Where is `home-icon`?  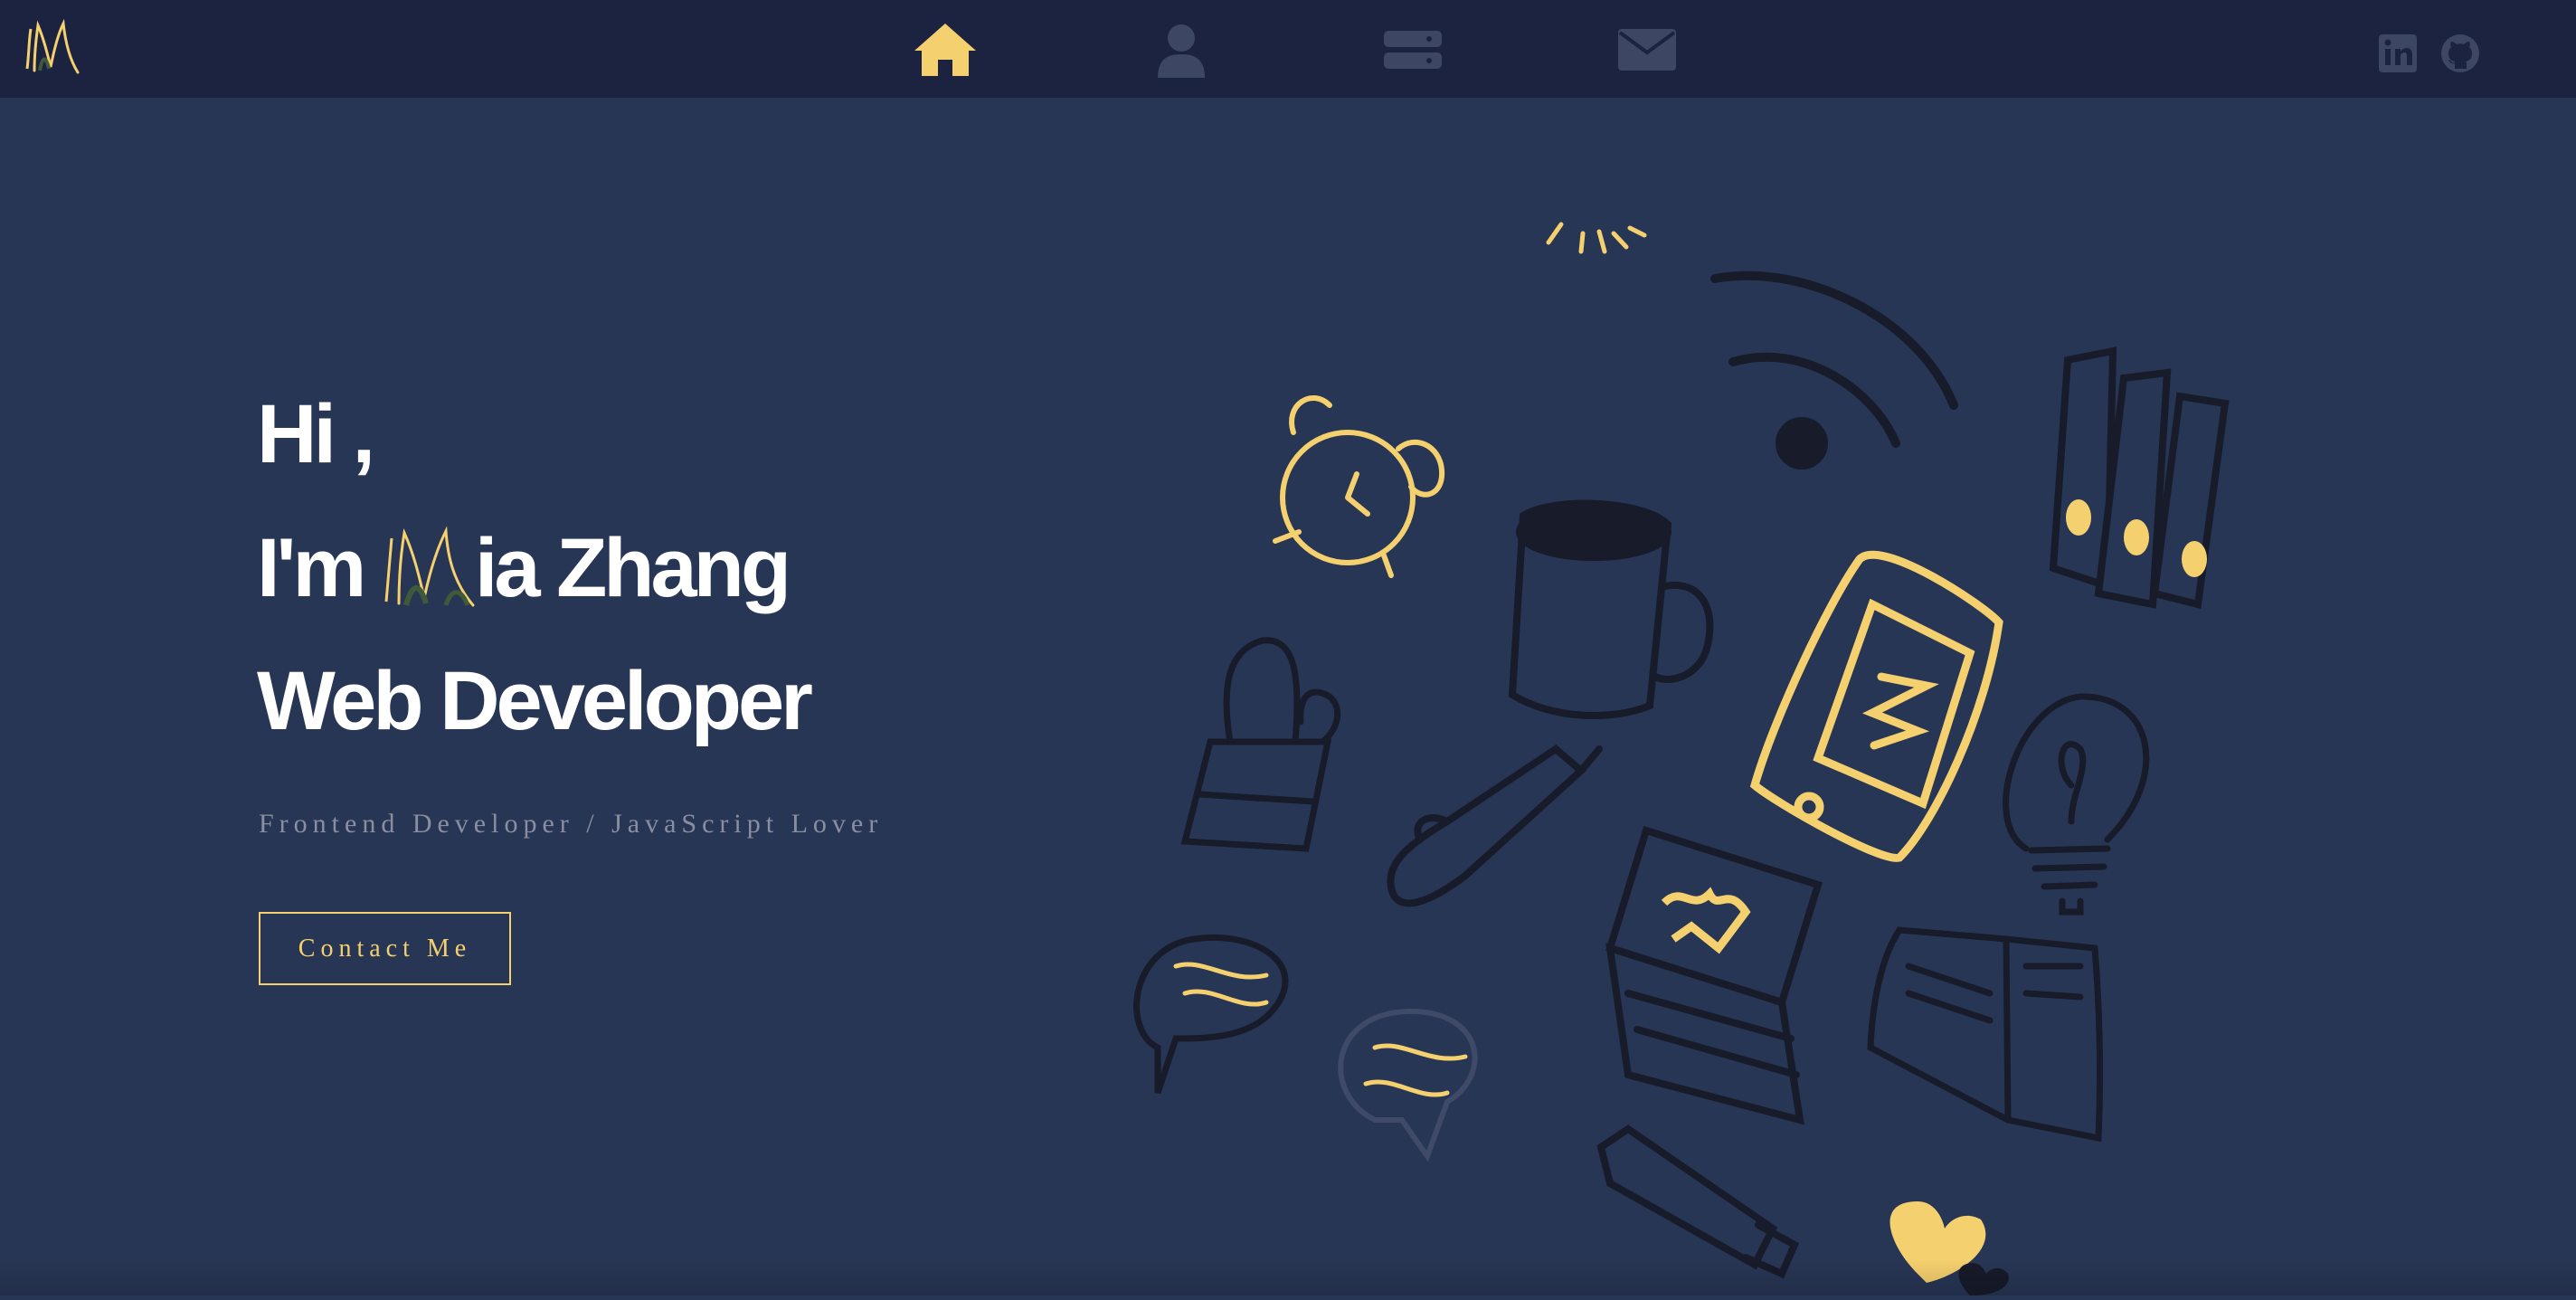
home-icon is located at coordinates (945, 50).